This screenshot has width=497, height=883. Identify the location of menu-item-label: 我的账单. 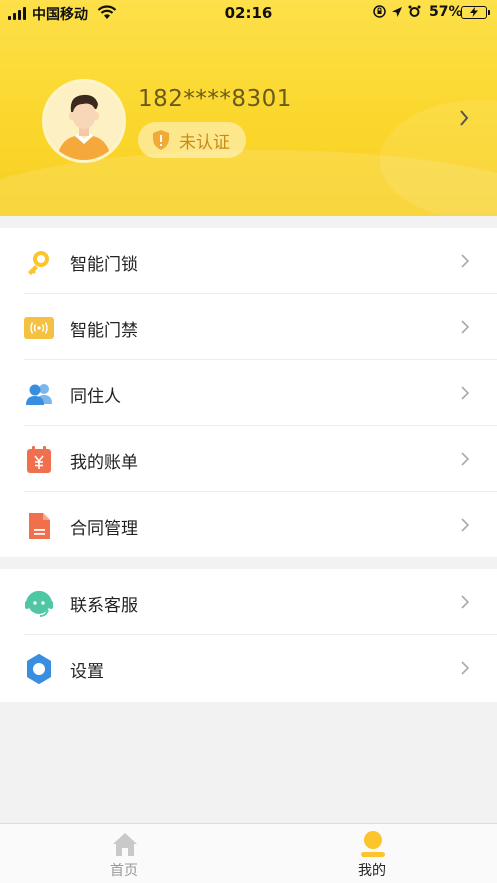
(104, 463).